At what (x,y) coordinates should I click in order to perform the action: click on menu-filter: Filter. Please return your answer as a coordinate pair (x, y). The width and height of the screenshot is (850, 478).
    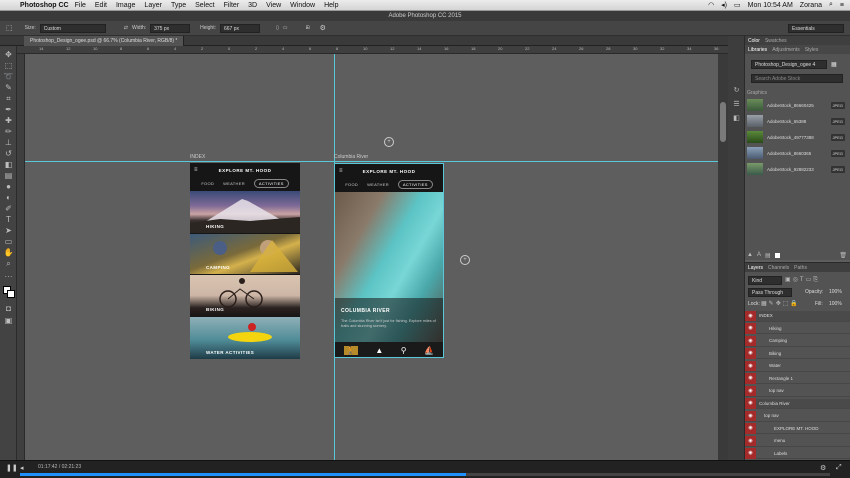
    Looking at the image, I should click on (232, 5).